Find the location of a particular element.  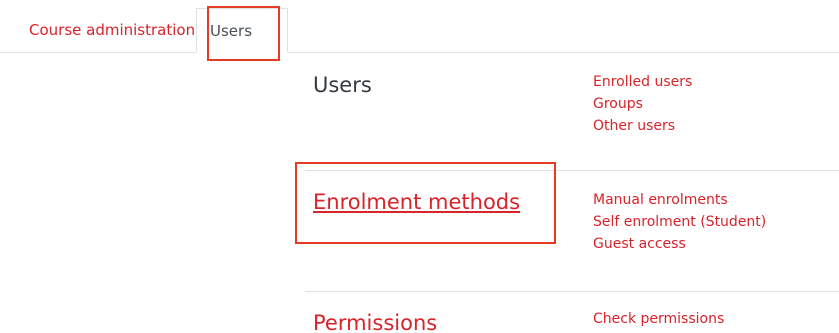

link-manual-enrolments: Manual enrolments is located at coordinates (679, 200).